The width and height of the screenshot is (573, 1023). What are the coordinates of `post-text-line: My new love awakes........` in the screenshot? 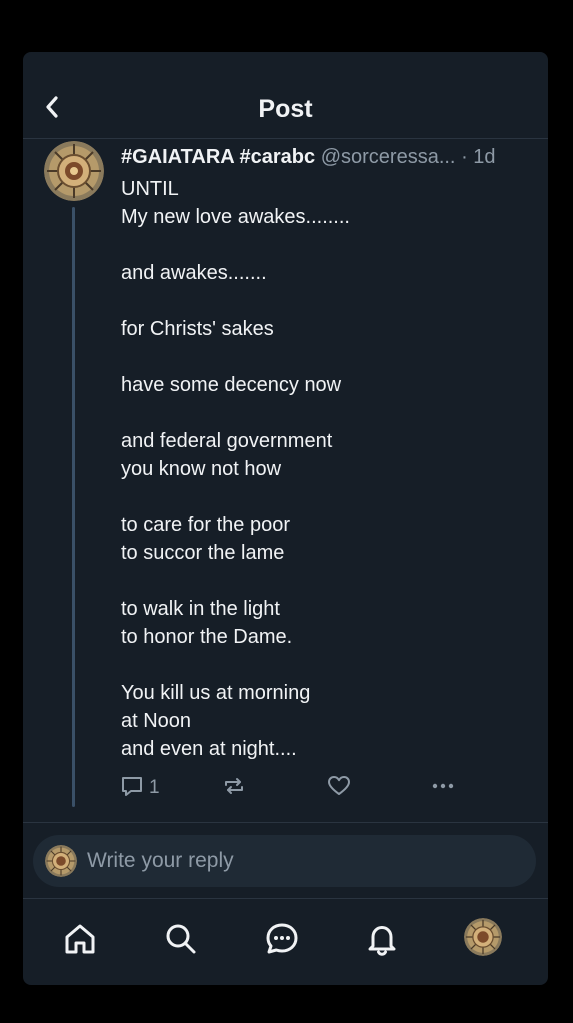 It's located at (235, 217).